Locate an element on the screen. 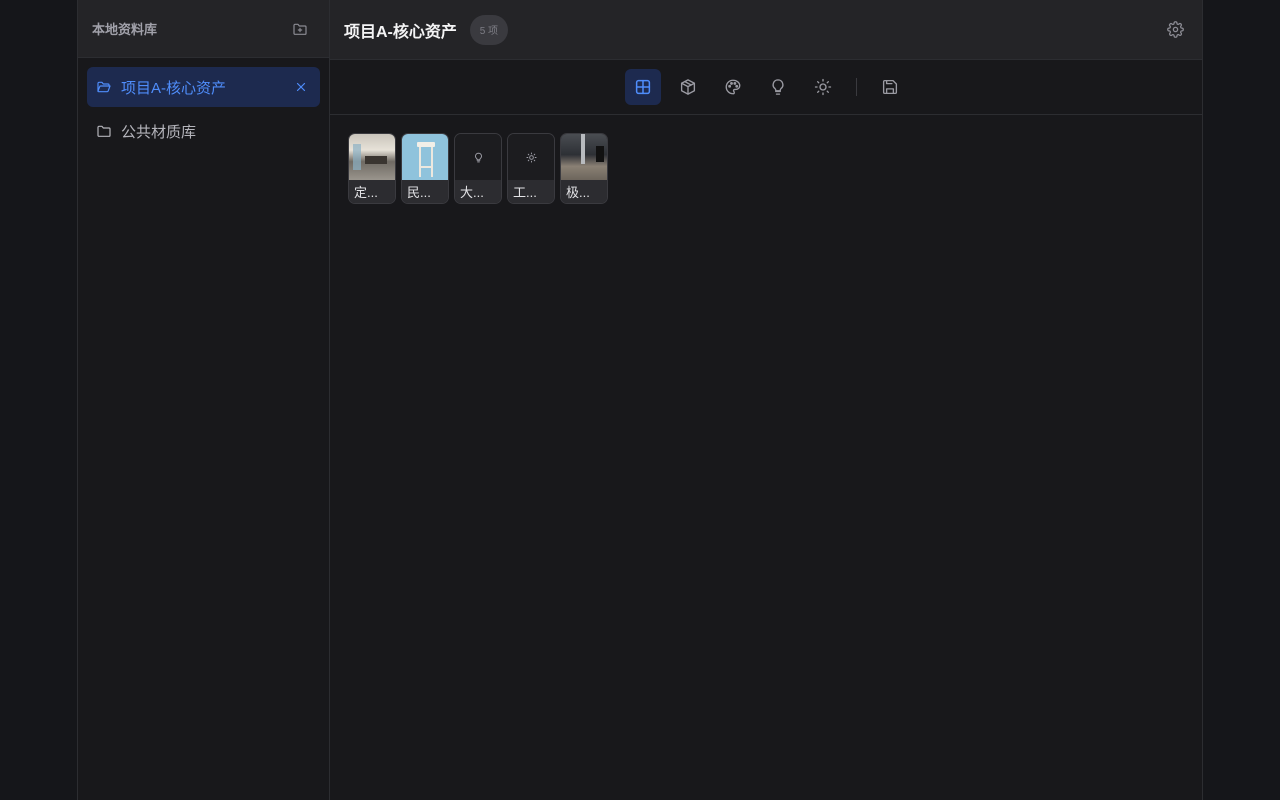 The image size is (1280, 800). sidebar-item-label: 项目A-核心资产 is located at coordinates (174, 88).